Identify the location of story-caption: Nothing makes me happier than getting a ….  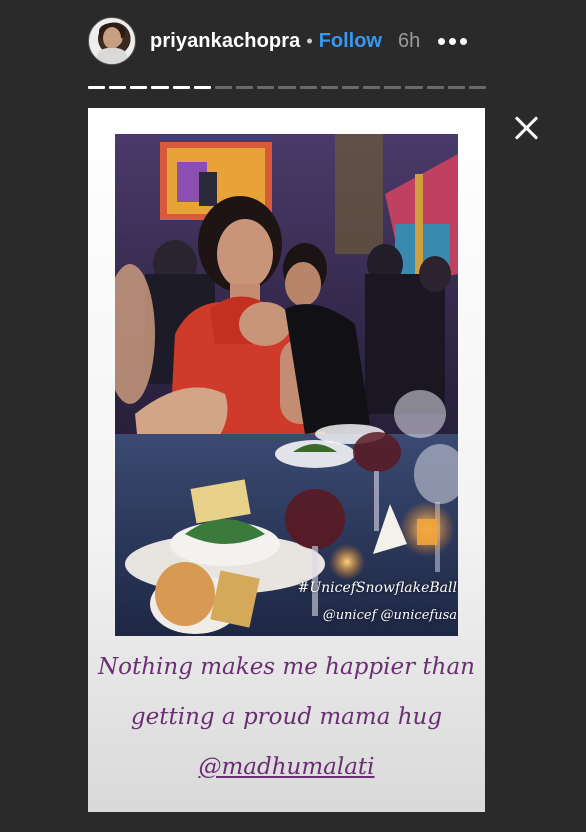
(286, 717).